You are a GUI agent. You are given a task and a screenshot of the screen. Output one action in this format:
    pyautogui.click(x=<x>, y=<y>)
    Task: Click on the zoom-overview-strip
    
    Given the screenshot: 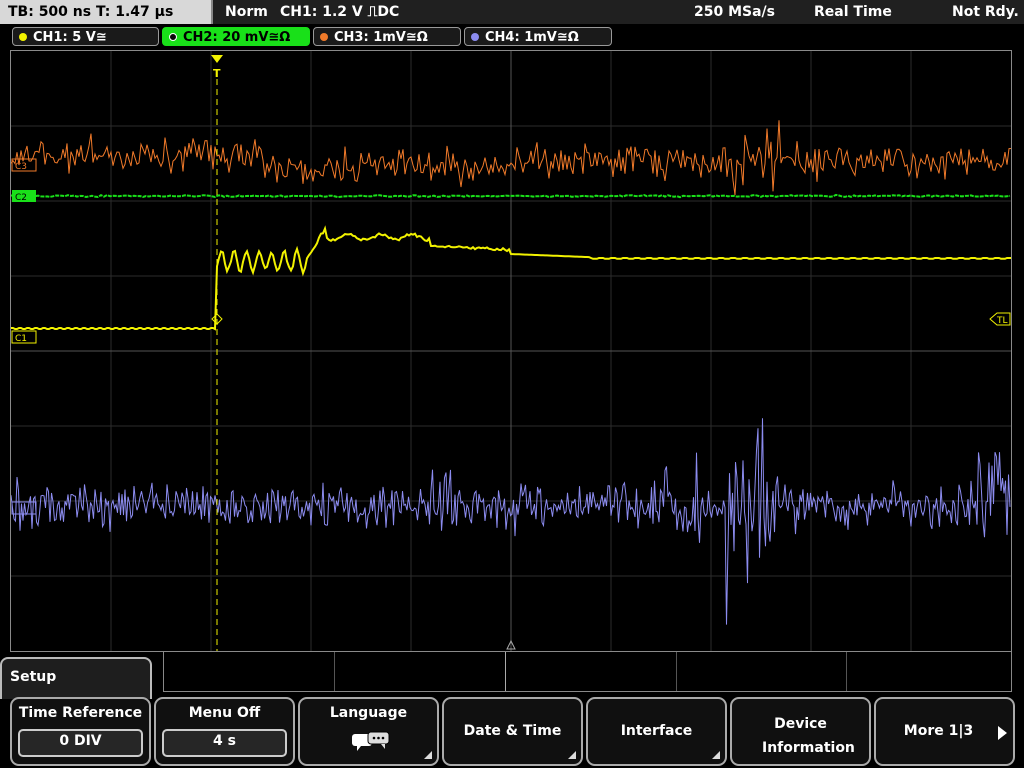 What is the action you would take?
    pyautogui.click(x=587, y=672)
    